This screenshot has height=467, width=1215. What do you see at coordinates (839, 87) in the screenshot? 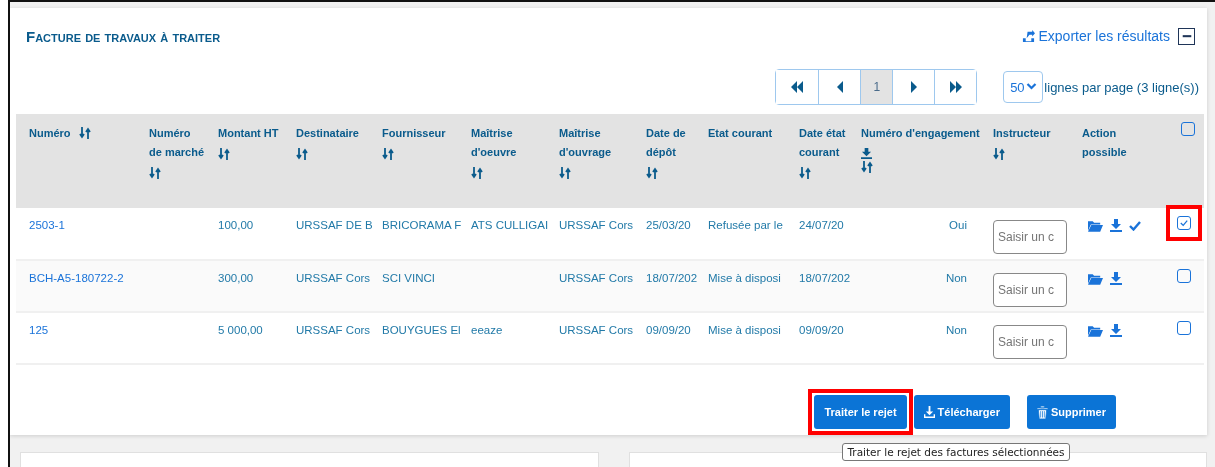
I see `left-icon` at bounding box center [839, 87].